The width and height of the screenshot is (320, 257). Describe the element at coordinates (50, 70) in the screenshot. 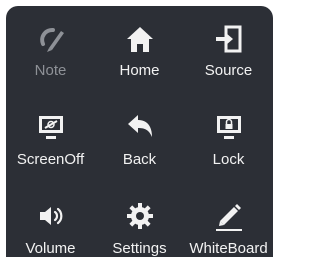

I see `note-label: Note` at that location.